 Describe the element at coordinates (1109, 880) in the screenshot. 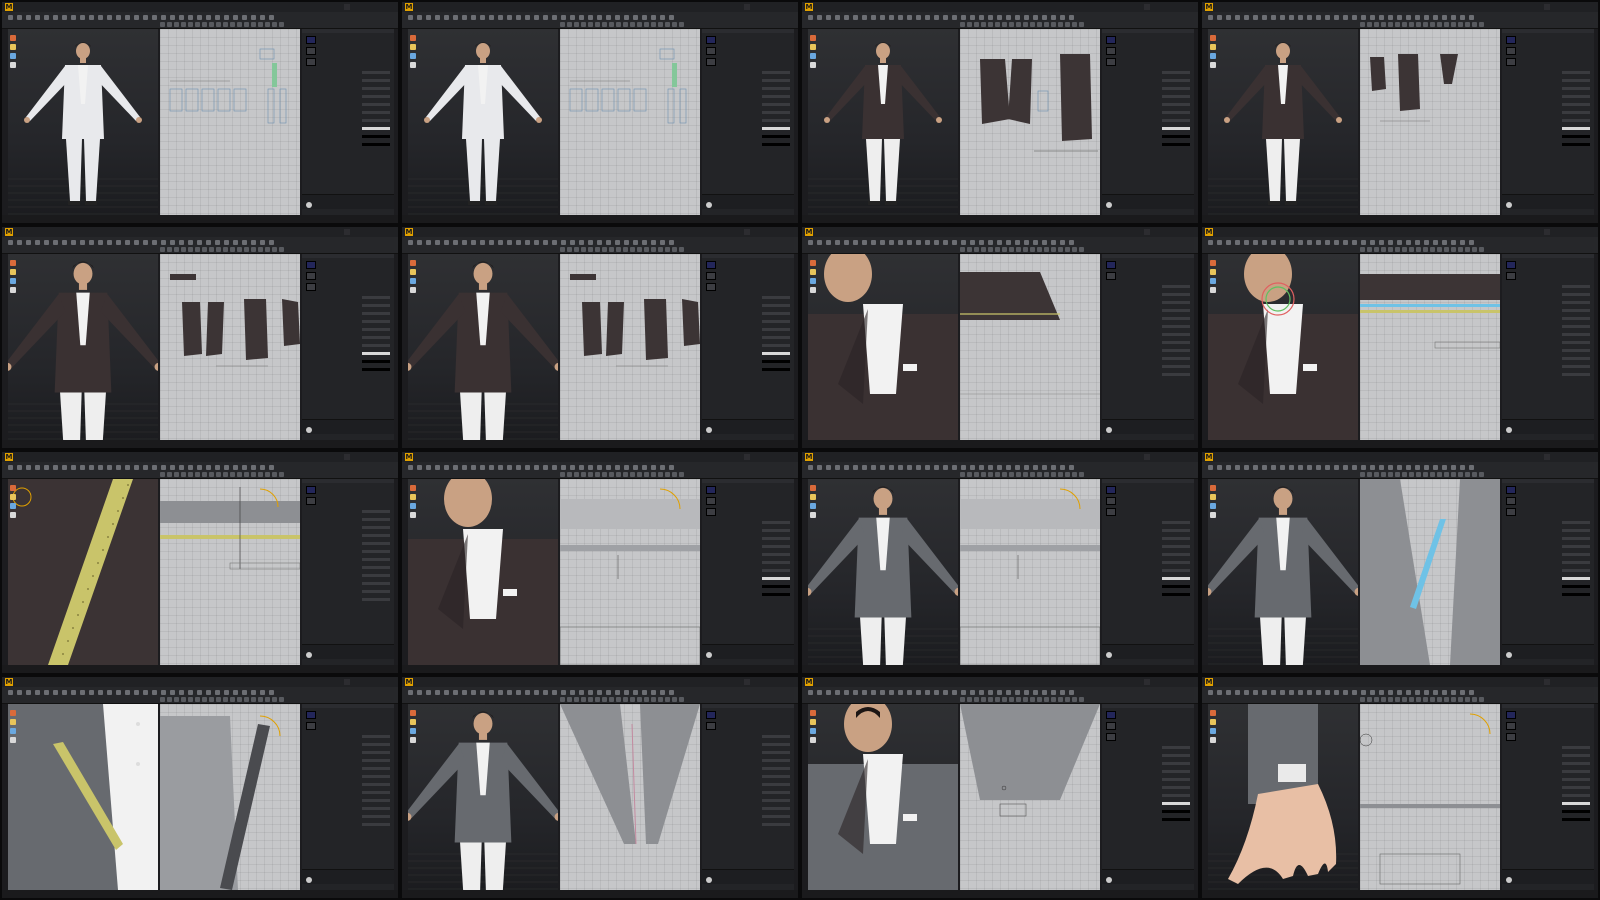

I see `avatar-icon` at that location.